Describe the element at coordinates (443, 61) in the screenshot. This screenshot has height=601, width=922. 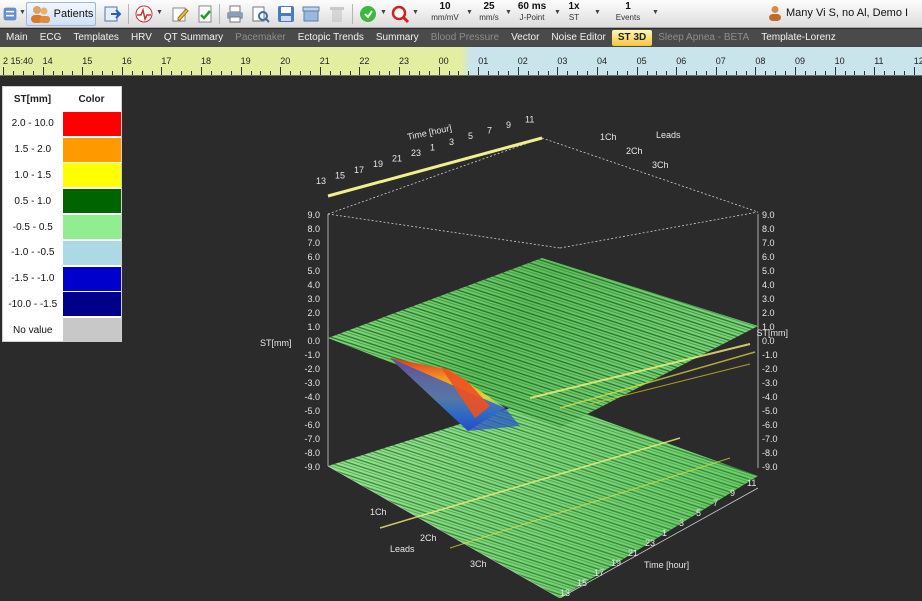
I see `timeline-hour-label: 00` at that location.